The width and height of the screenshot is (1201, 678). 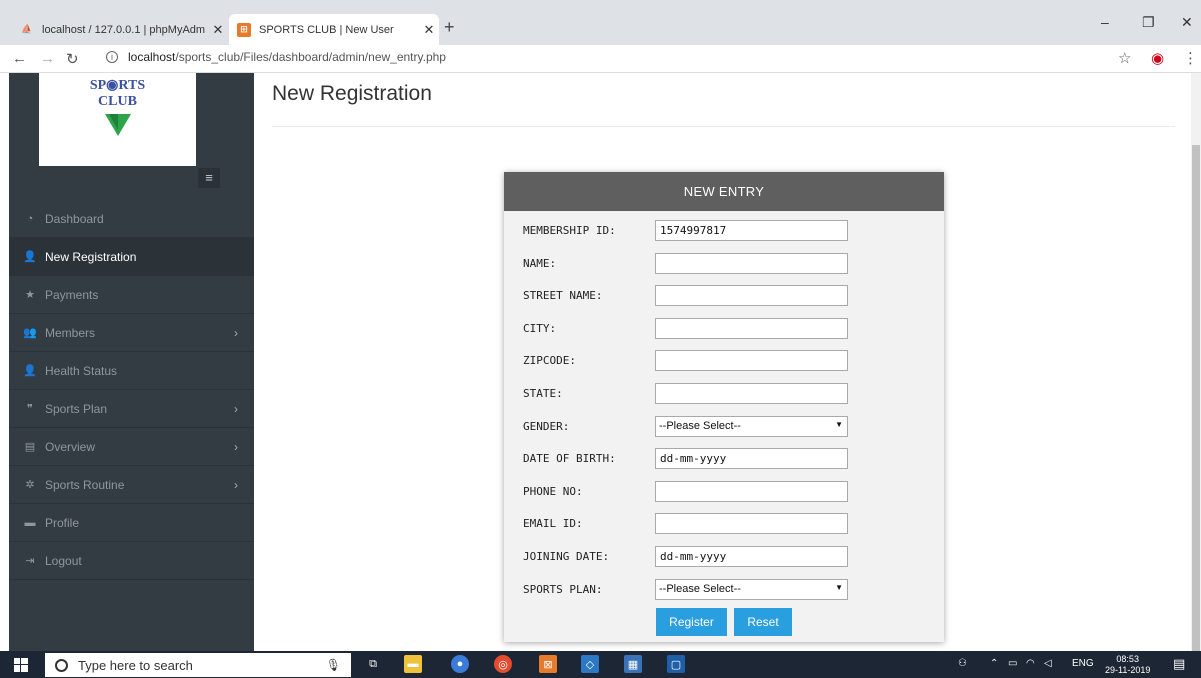 What do you see at coordinates (333, 665) in the screenshot?
I see `microphone-icon: 🎙` at bounding box center [333, 665].